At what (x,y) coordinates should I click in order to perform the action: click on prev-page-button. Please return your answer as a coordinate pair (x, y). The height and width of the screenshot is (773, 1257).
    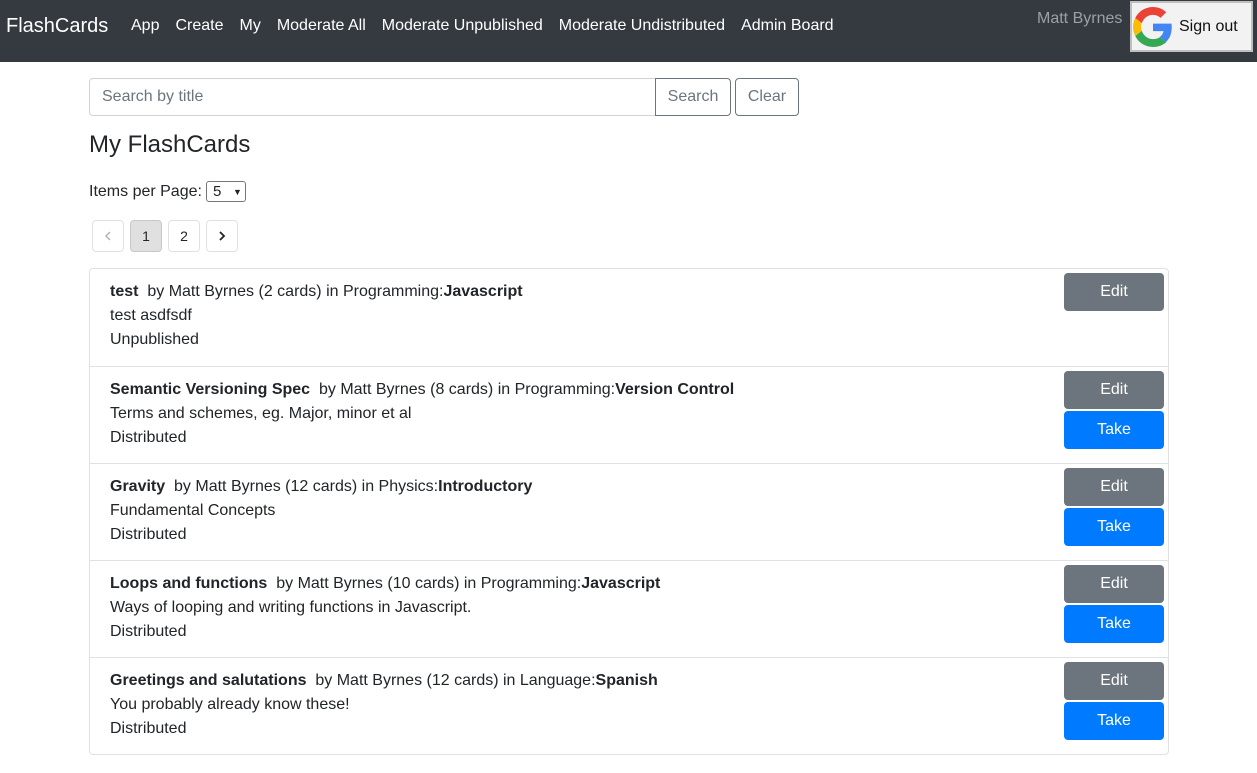
    Looking at the image, I should click on (108, 236).